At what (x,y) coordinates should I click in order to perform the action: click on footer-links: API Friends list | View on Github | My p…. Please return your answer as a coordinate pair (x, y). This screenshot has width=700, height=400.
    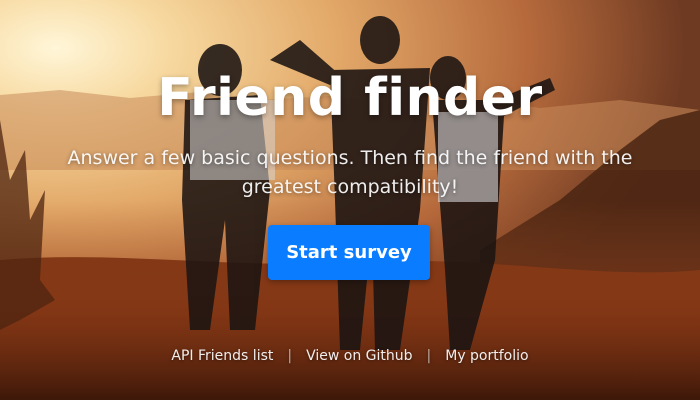
    Looking at the image, I should click on (350, 356).